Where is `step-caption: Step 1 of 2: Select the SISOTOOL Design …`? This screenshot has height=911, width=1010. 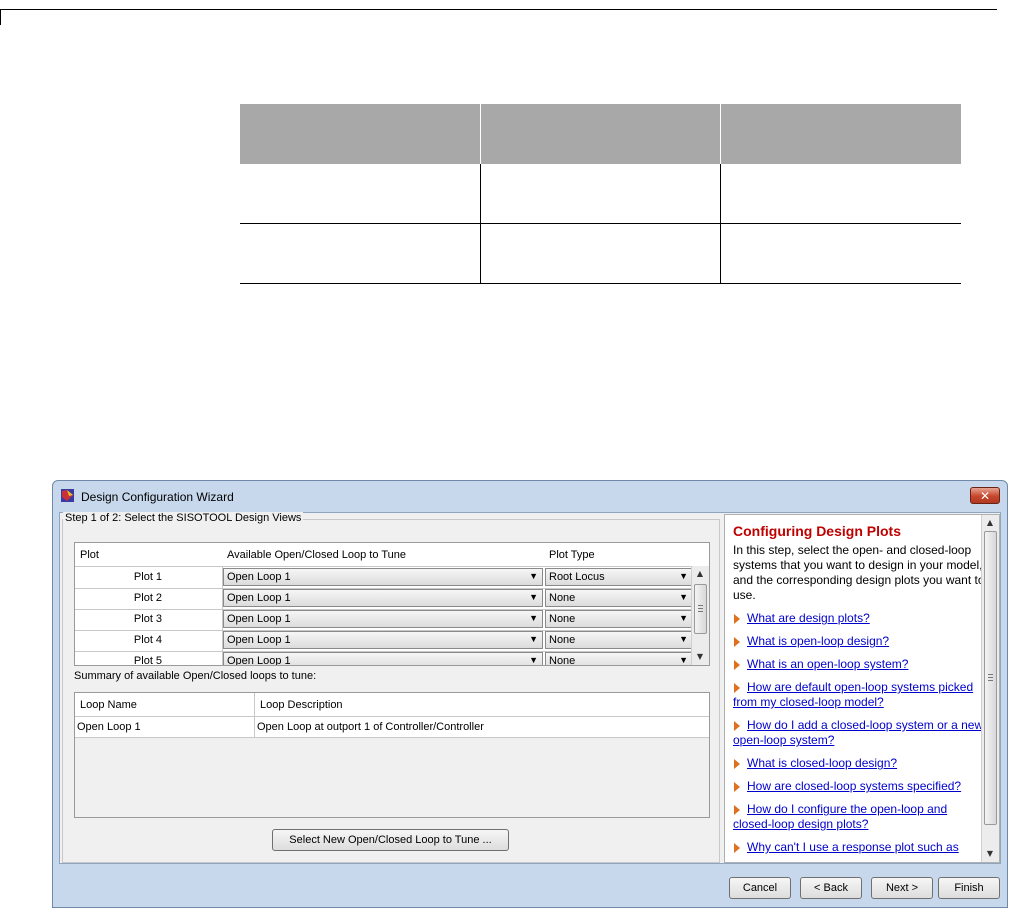 step-caption: Step 1 of 2: Select the SISOTOOL Design … is located at coordinates (183, 518).